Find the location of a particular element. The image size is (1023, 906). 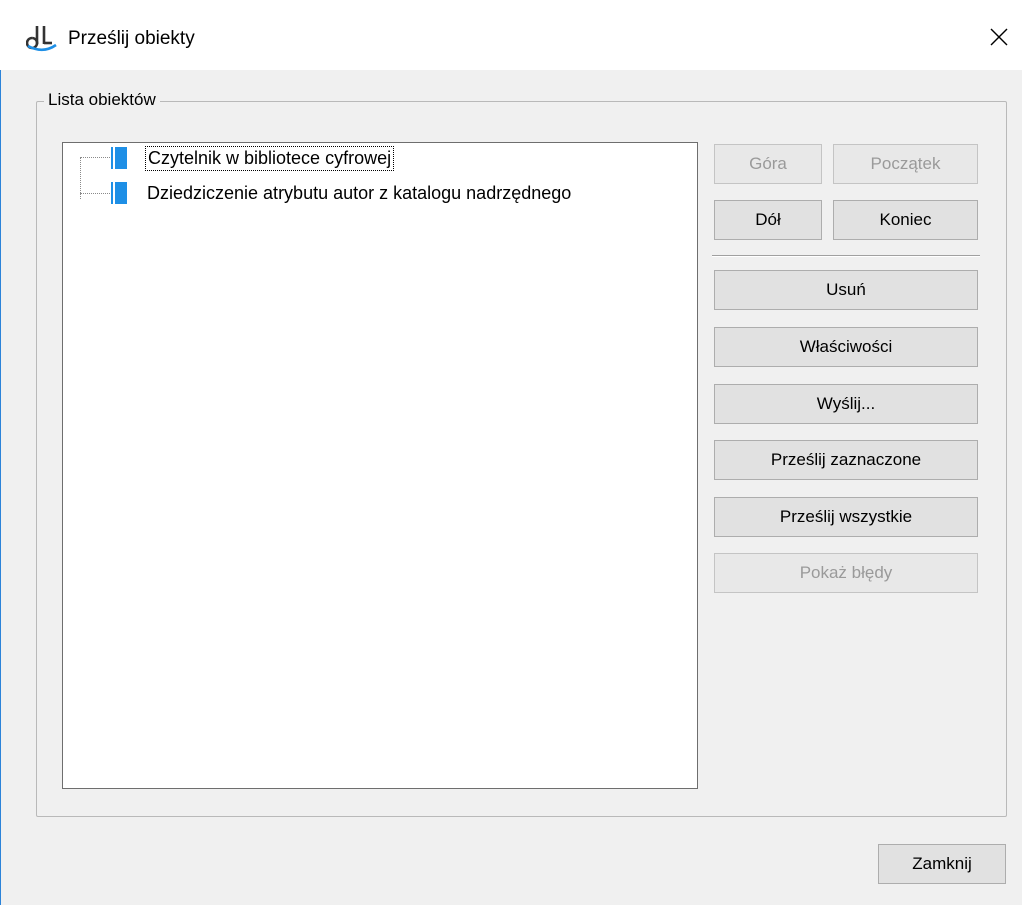

close-dialog-button: Zamknij is located at coordinates (942, 864).